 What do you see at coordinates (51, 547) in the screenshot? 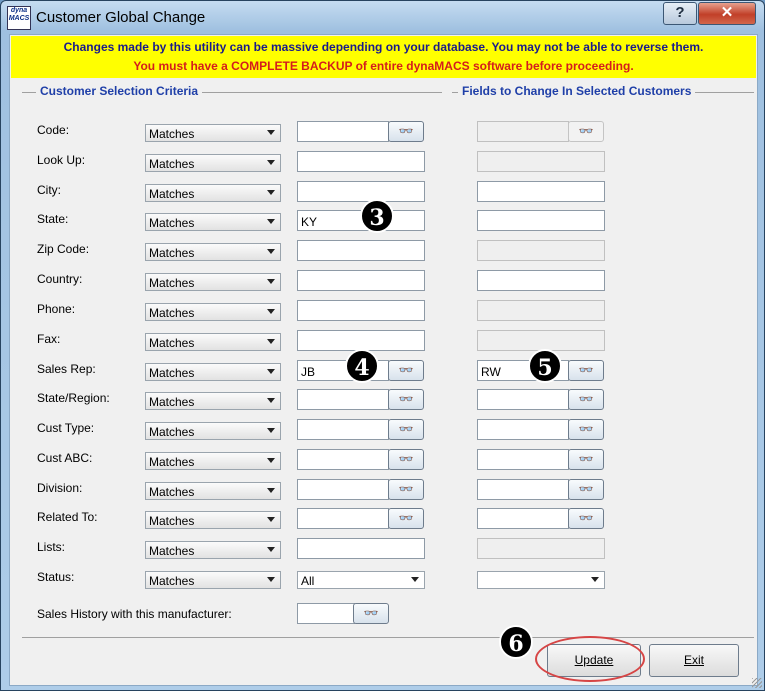
I see `field-label: Lists:` at bounding box center [51, 547].